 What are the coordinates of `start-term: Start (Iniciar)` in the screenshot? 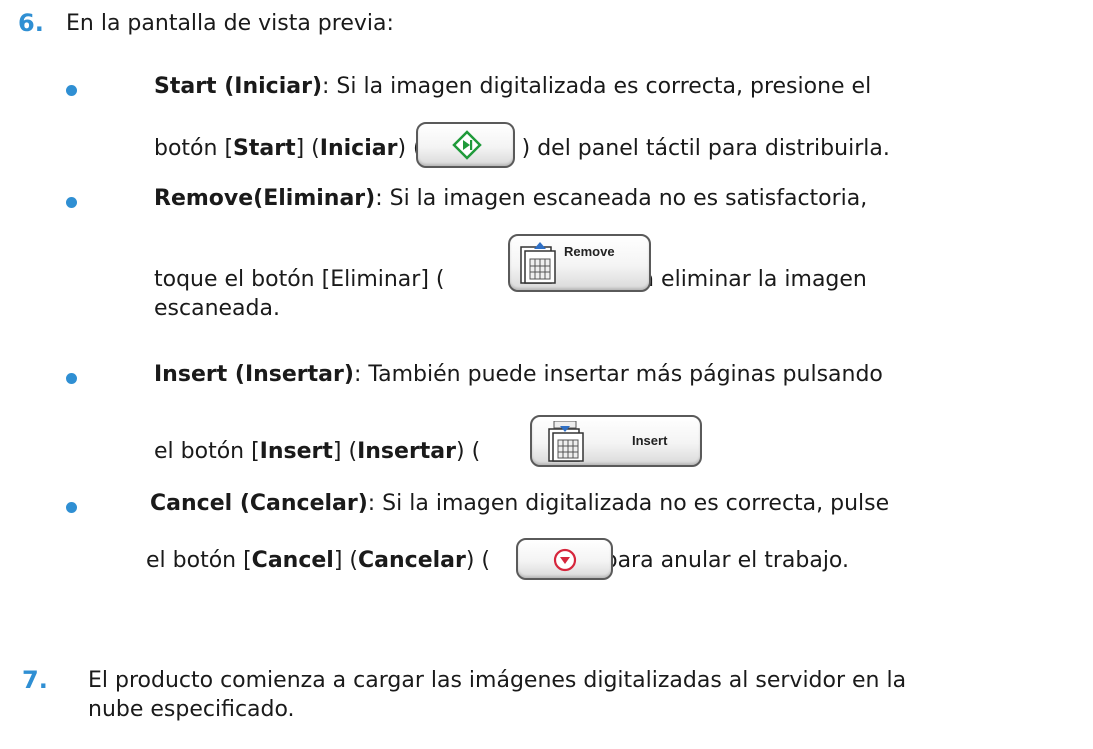 It's located at (238, 86).